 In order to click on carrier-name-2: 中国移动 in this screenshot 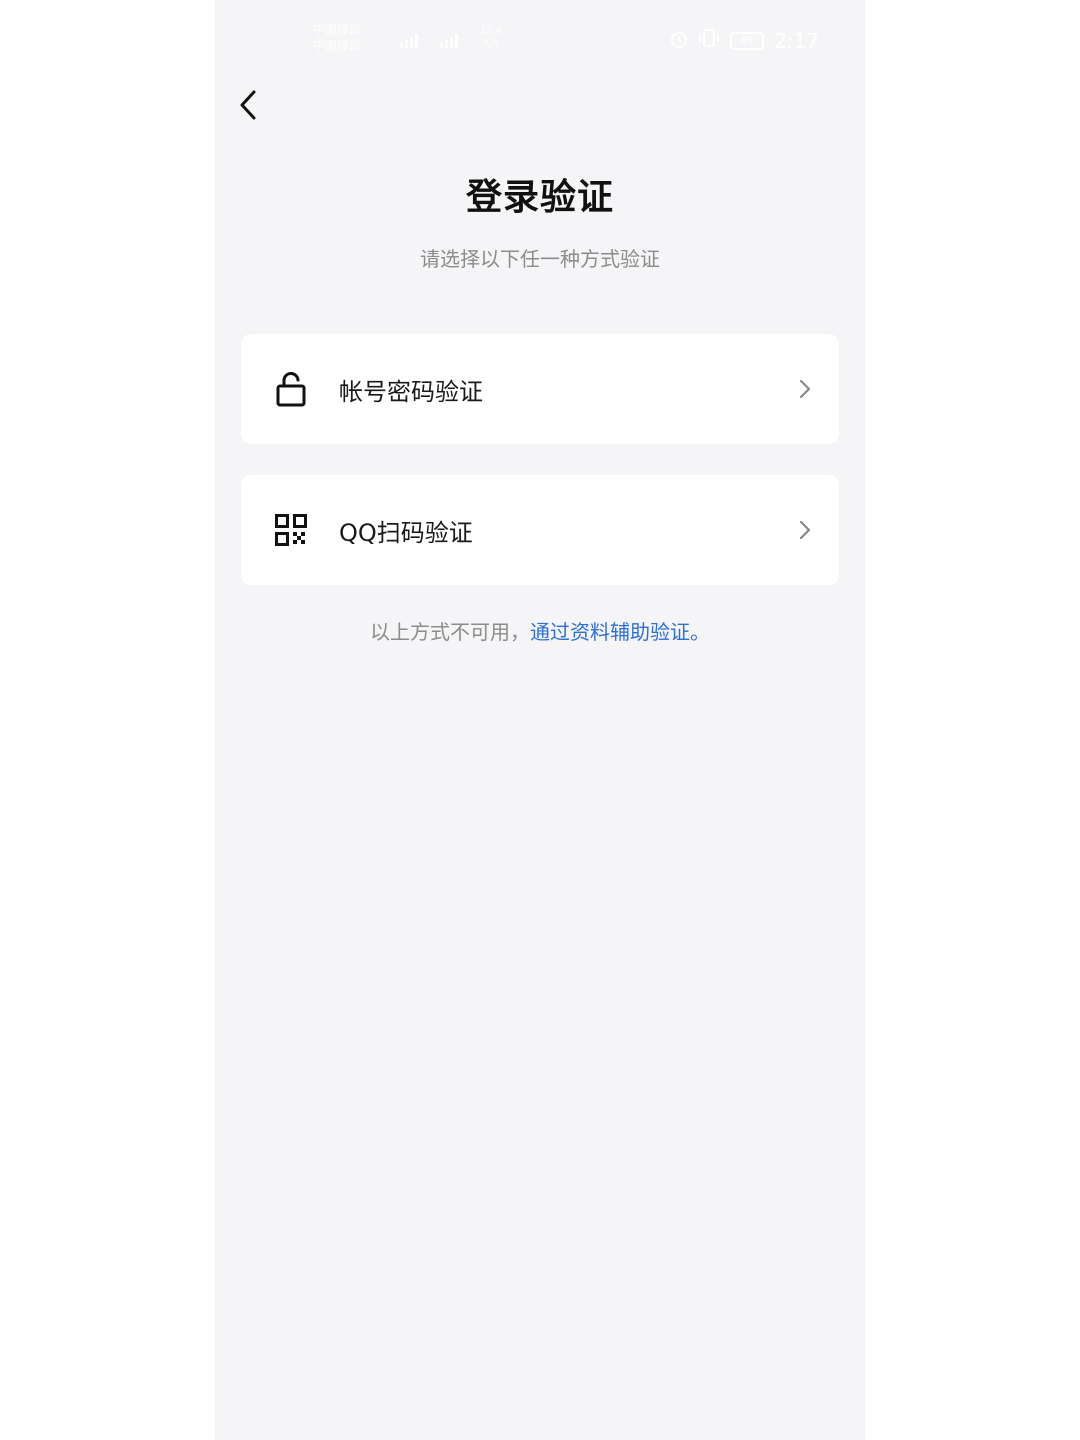, I will do `click(337, 46)`.